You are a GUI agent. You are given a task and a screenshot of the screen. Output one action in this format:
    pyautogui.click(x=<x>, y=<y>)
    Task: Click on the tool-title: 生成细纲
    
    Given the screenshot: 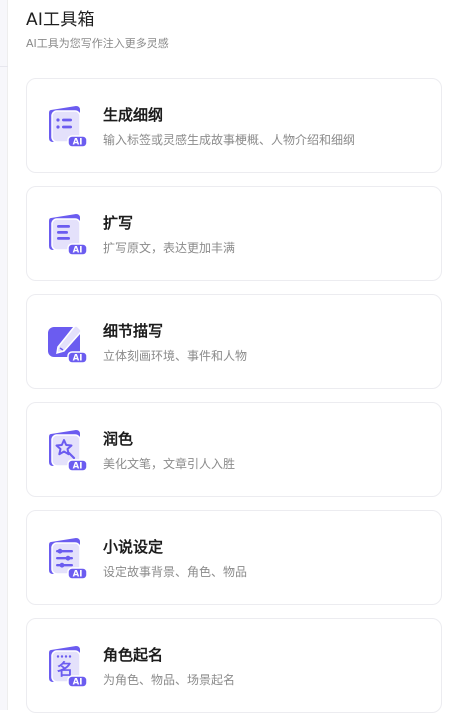 What is the action you would take?
    pyautogui.click(x=133, y=115)
    